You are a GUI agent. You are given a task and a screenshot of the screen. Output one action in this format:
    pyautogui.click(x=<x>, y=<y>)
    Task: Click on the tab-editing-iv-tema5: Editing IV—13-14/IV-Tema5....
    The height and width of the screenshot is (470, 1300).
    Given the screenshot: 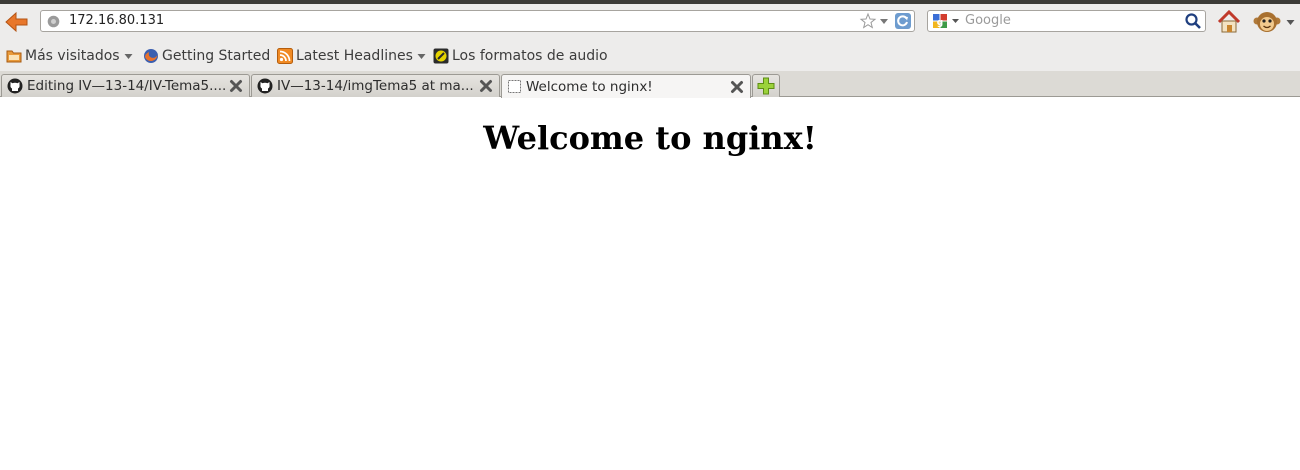 What is the action you would take?
    pyautogui.click(x=125, y=85)
    